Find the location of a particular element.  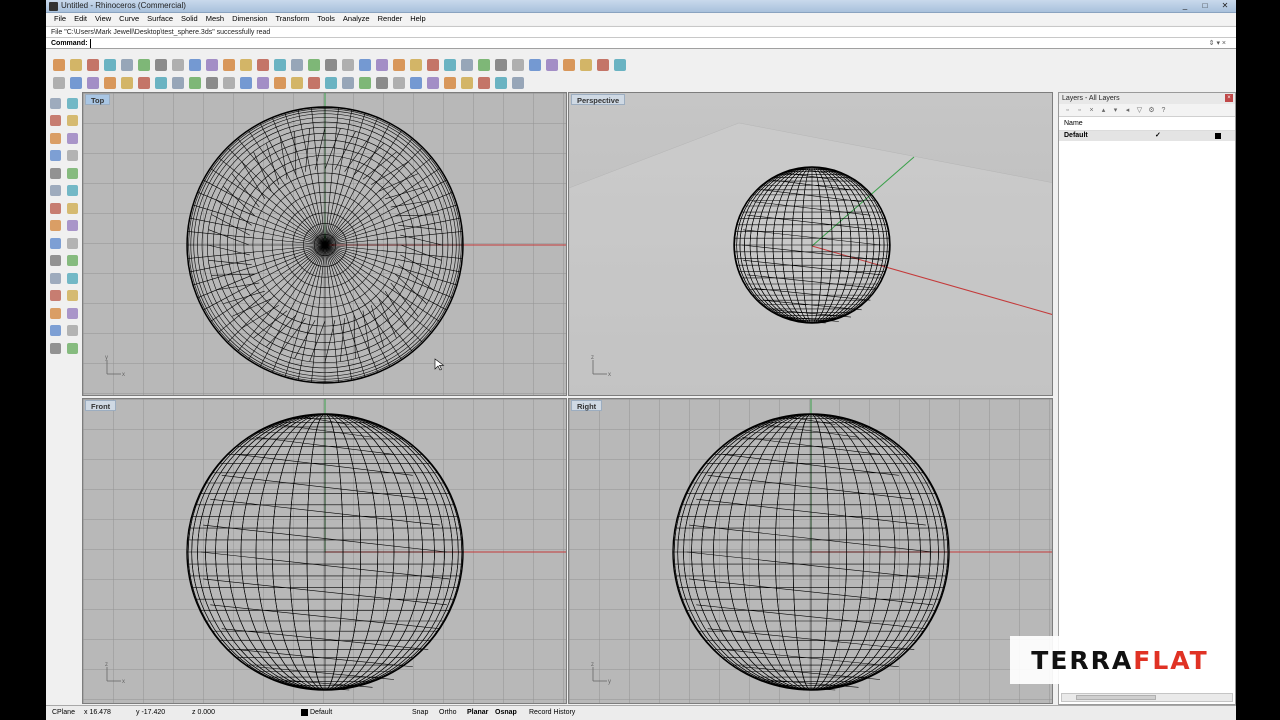

secondary-tool-1-icon is located at coordinates (59, 83).